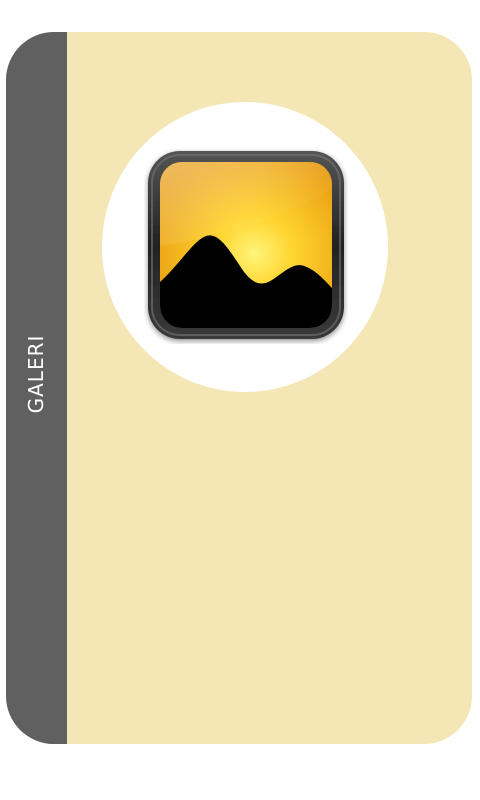 The image size is (480, 800). What do you see at coordinates (246, 246) in the screenshot?
I see `gallery-image-icon` at bounding box center [246, 246].